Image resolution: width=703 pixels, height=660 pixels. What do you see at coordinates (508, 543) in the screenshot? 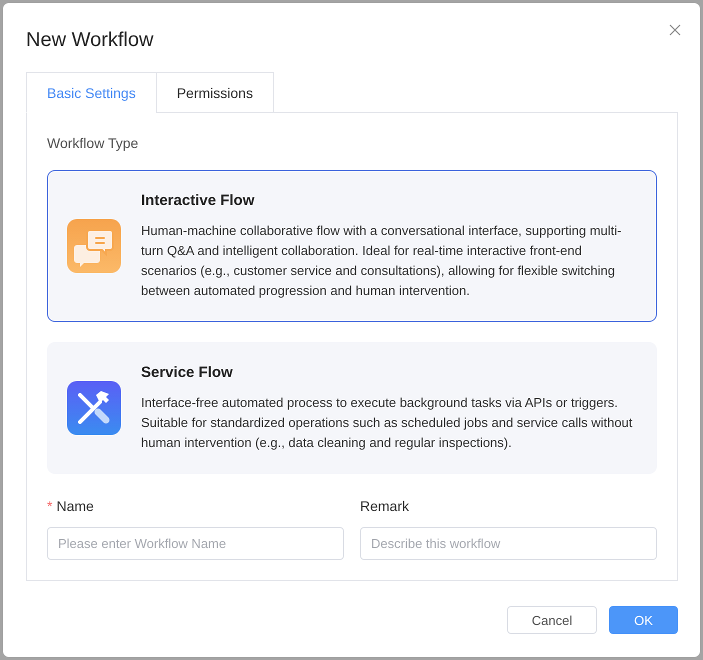
I see `input-field: Describe this workflow` at bounding box center [508, 543].